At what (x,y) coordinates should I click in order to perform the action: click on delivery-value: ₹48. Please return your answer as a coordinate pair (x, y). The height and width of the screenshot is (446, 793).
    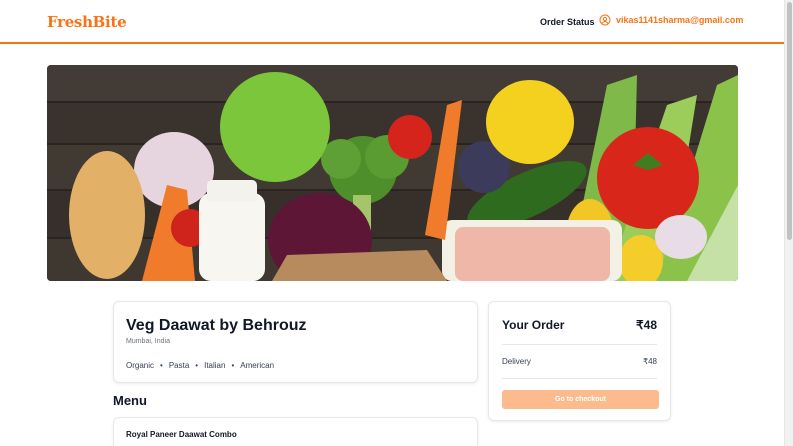
    Looking at the image, I should click on (650, 361).